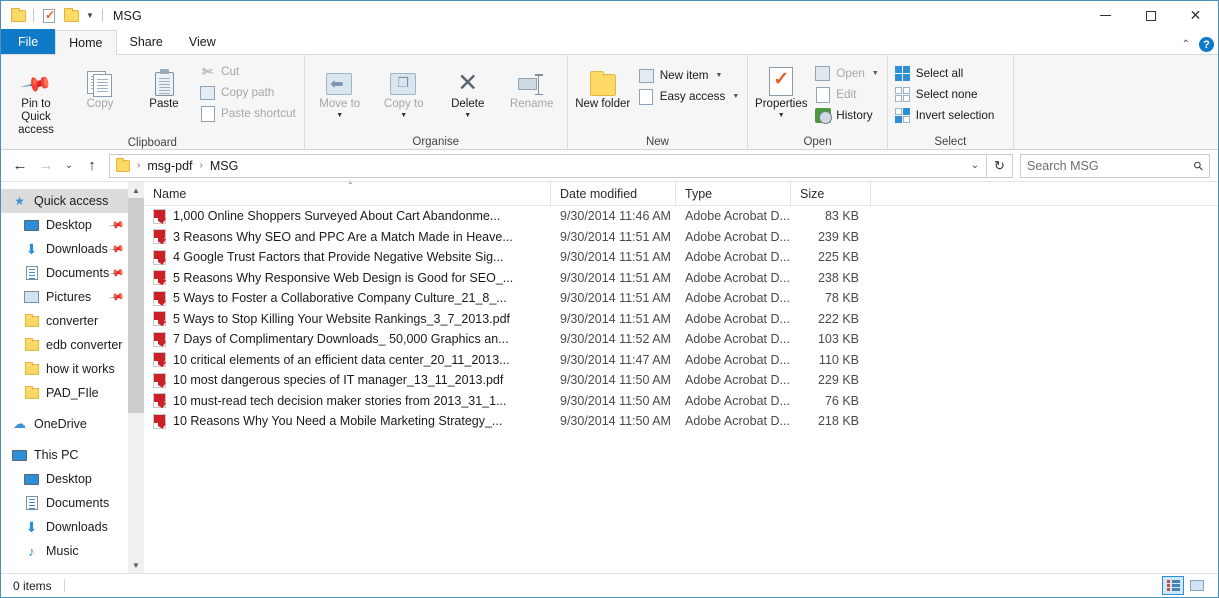 Image resolution: width=1219 pixels, height=598 pixels. Describe the element at coordinates (72, 424) in the screenshot. I see `sidebar-item-onedrive: ☁ OneDrive` at that location.